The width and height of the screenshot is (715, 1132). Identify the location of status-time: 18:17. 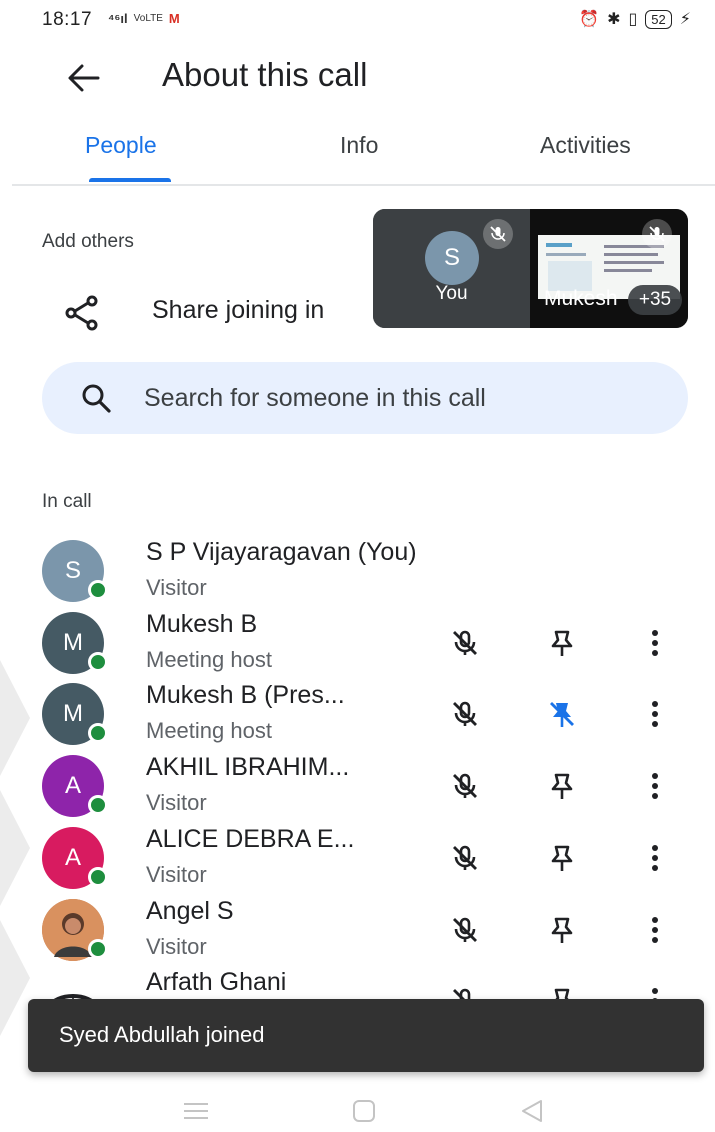
(67, 19).